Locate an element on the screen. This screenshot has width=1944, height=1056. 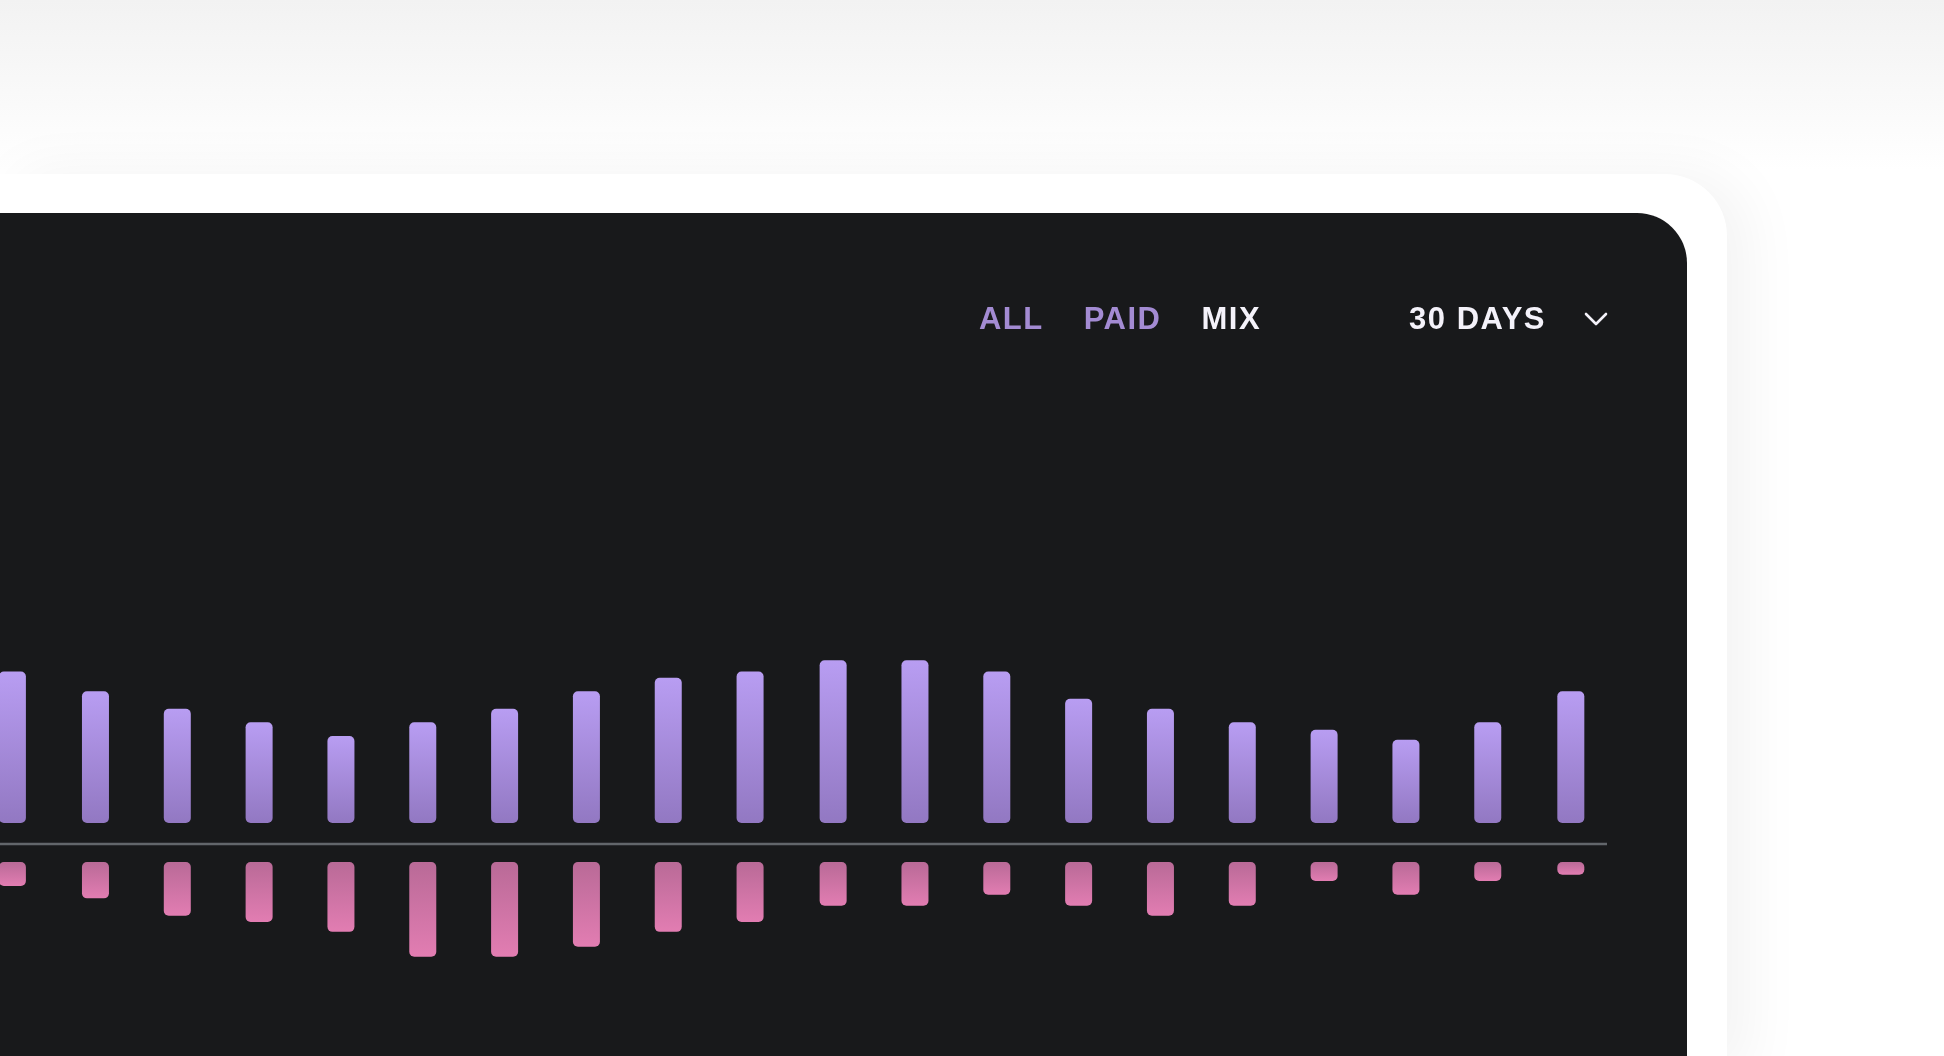
filter-tab: MIX is located at coordinates (1231, 319).